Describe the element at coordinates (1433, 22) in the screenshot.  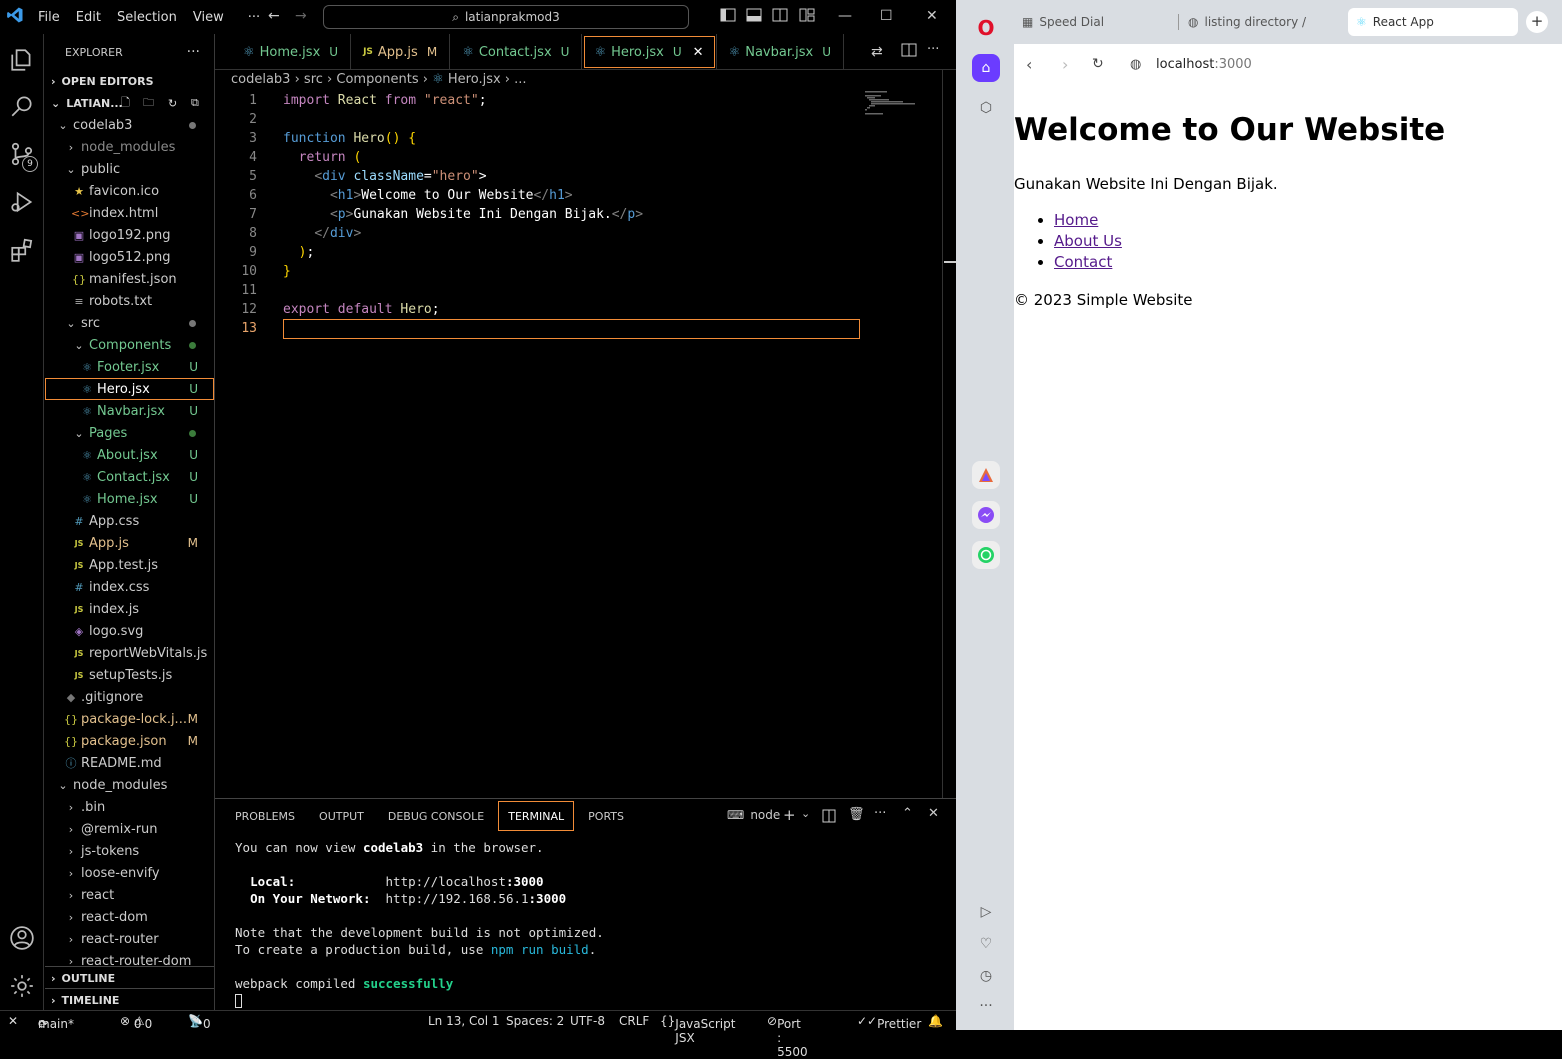
I see `tab-react-app: ⚛ React App` at that location.